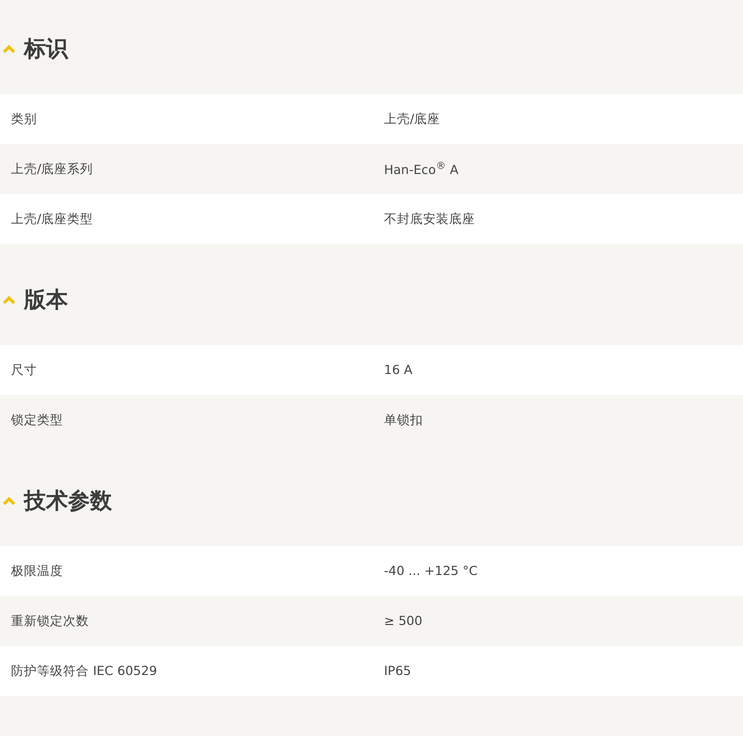  Describe the element at coordinates (398, 671) in the screenshot. I see `property-value: IP65` at that location.